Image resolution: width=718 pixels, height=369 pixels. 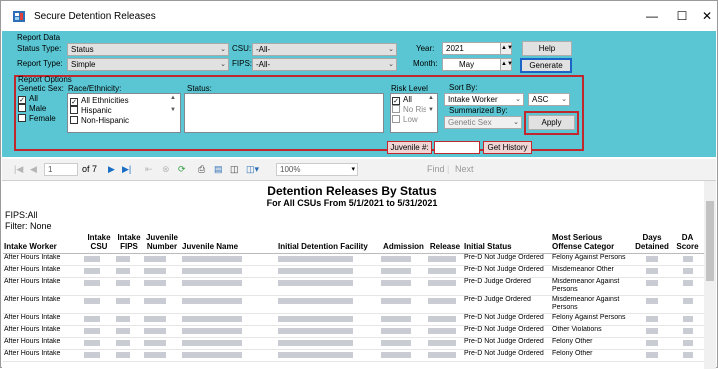 I want to click on first-page-icon: |◀, so click(x=18, y=169).